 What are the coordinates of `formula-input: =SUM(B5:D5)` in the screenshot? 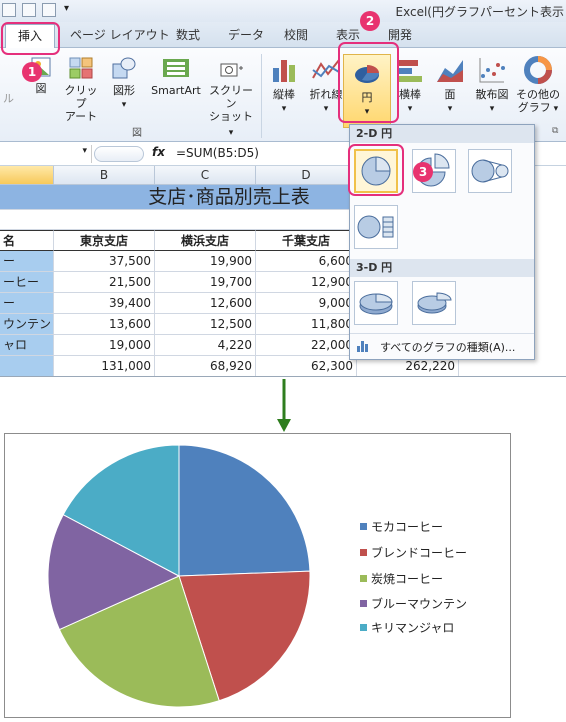 It's located at (217, 153).